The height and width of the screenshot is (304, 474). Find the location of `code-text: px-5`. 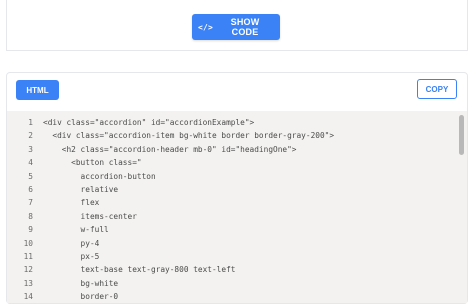

code-text: px-5 is located at coordinates (71, 256).